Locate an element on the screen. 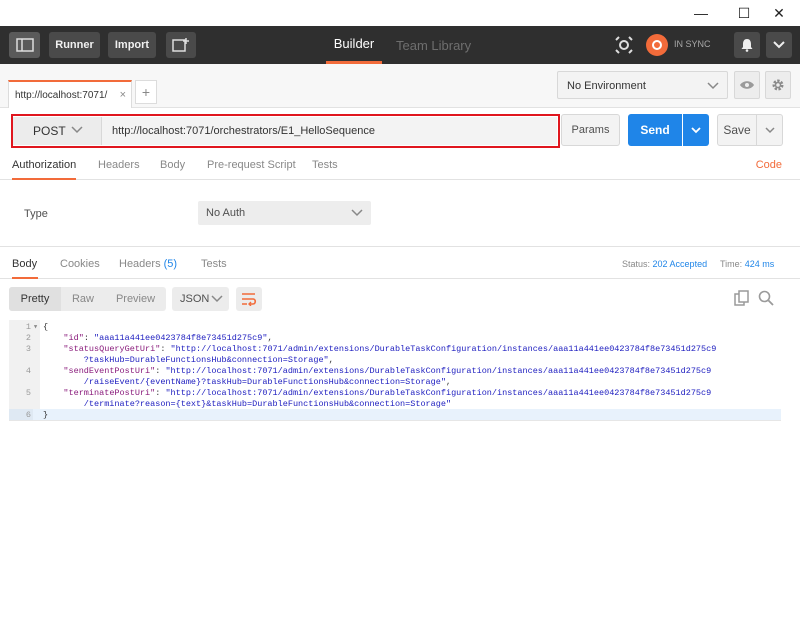 This screenshot has width=800, height=640. eye-icon is located at coordinates (747, 85).